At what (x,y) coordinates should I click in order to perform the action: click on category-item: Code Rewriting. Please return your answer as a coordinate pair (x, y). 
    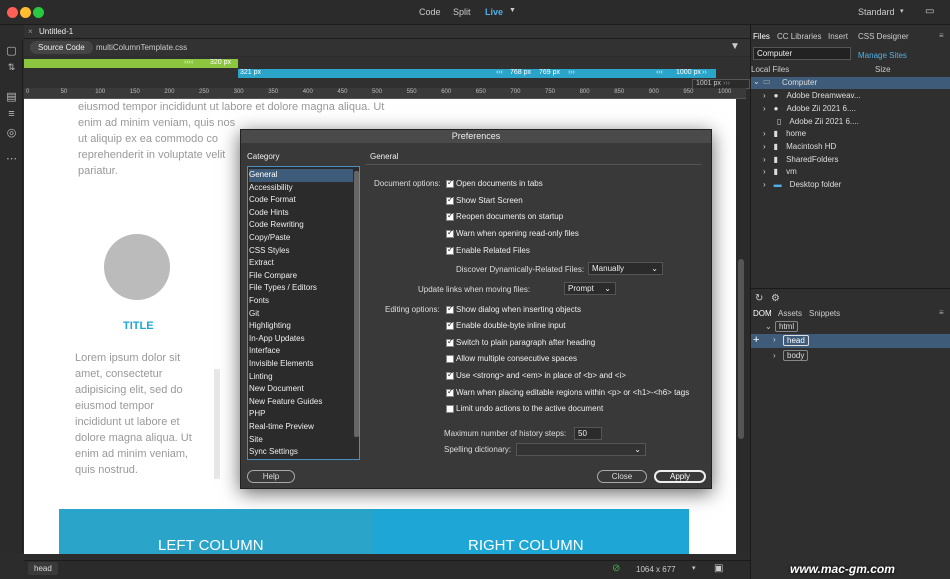
    Looking at the image, I should click on (301, 225).